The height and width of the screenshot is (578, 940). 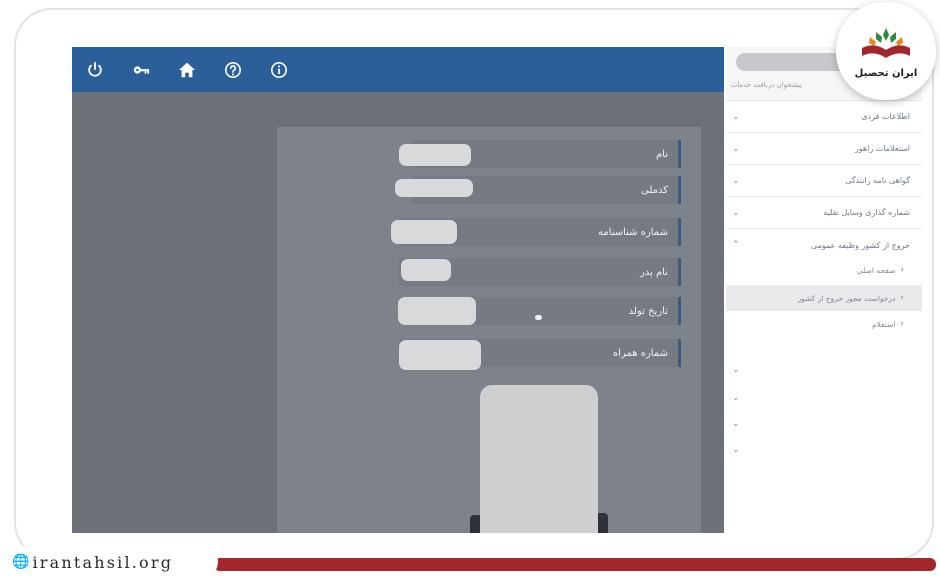 What do you see at coordinates (886, 42) in the screenshot?
I see `book-logo-icon` at bounding box center [886, 42].